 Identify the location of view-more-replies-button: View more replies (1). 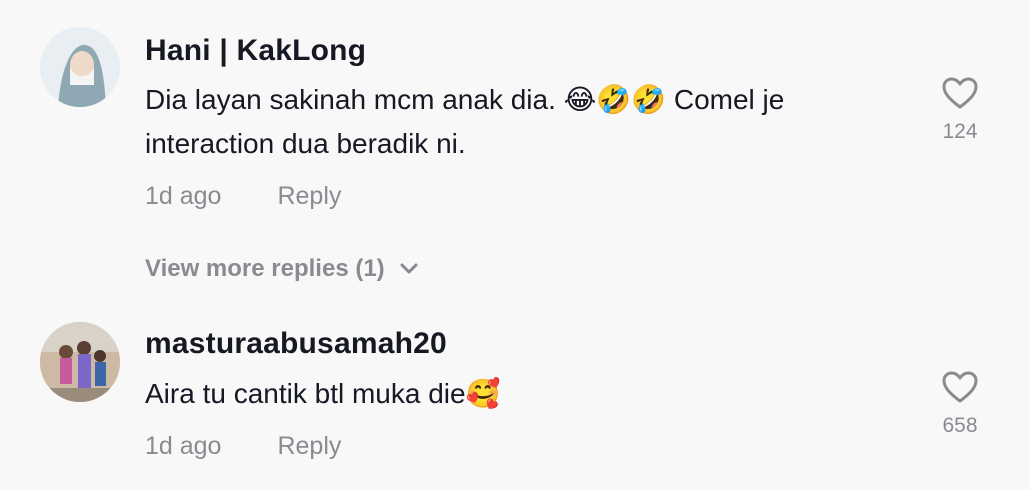
(282, 269).